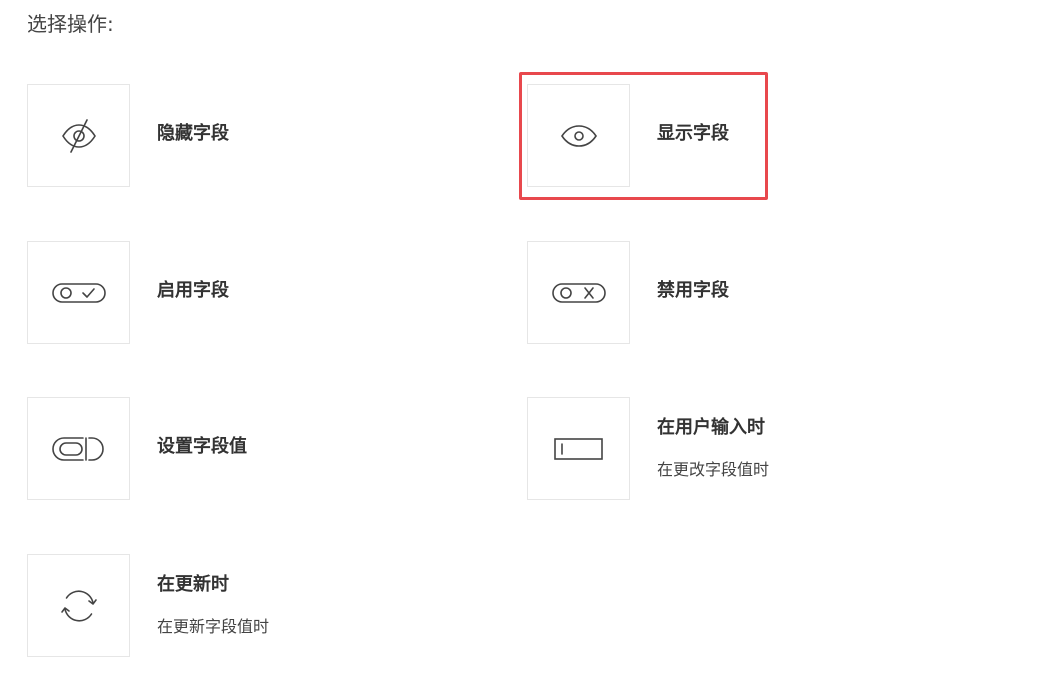  What do you see at coordinates (578, 448) in the screenshot?
I see `text-input-icon` at bounding box center [578, 448].